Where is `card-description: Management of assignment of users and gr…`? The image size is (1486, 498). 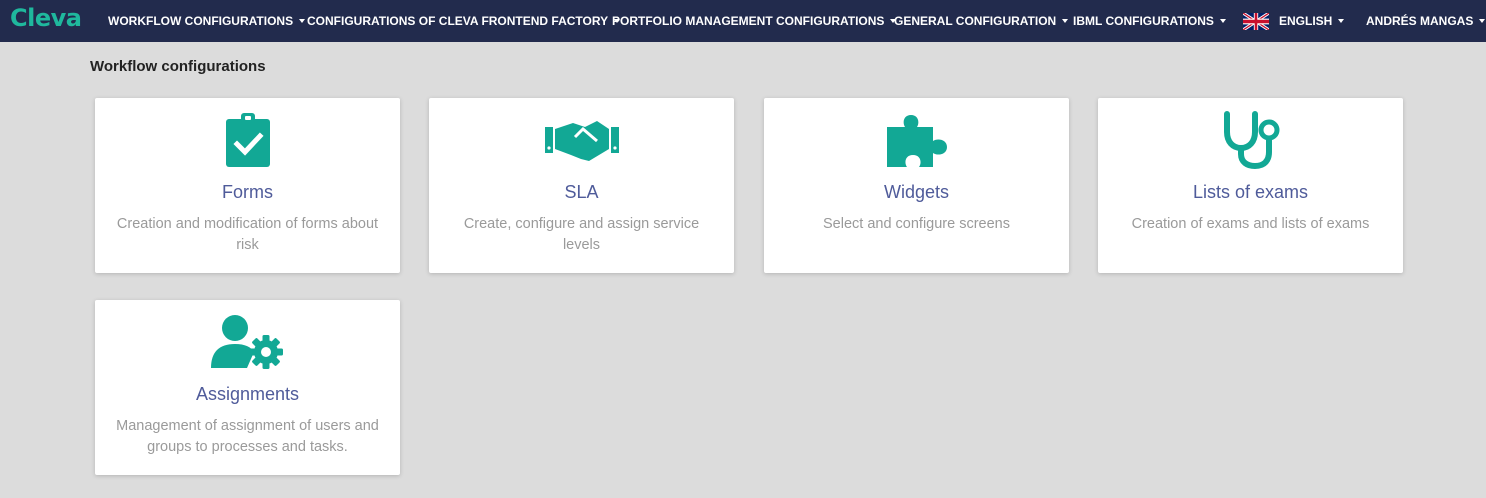
card-description: Management of assignment of users and gr… is located at coordinates (247, 436).